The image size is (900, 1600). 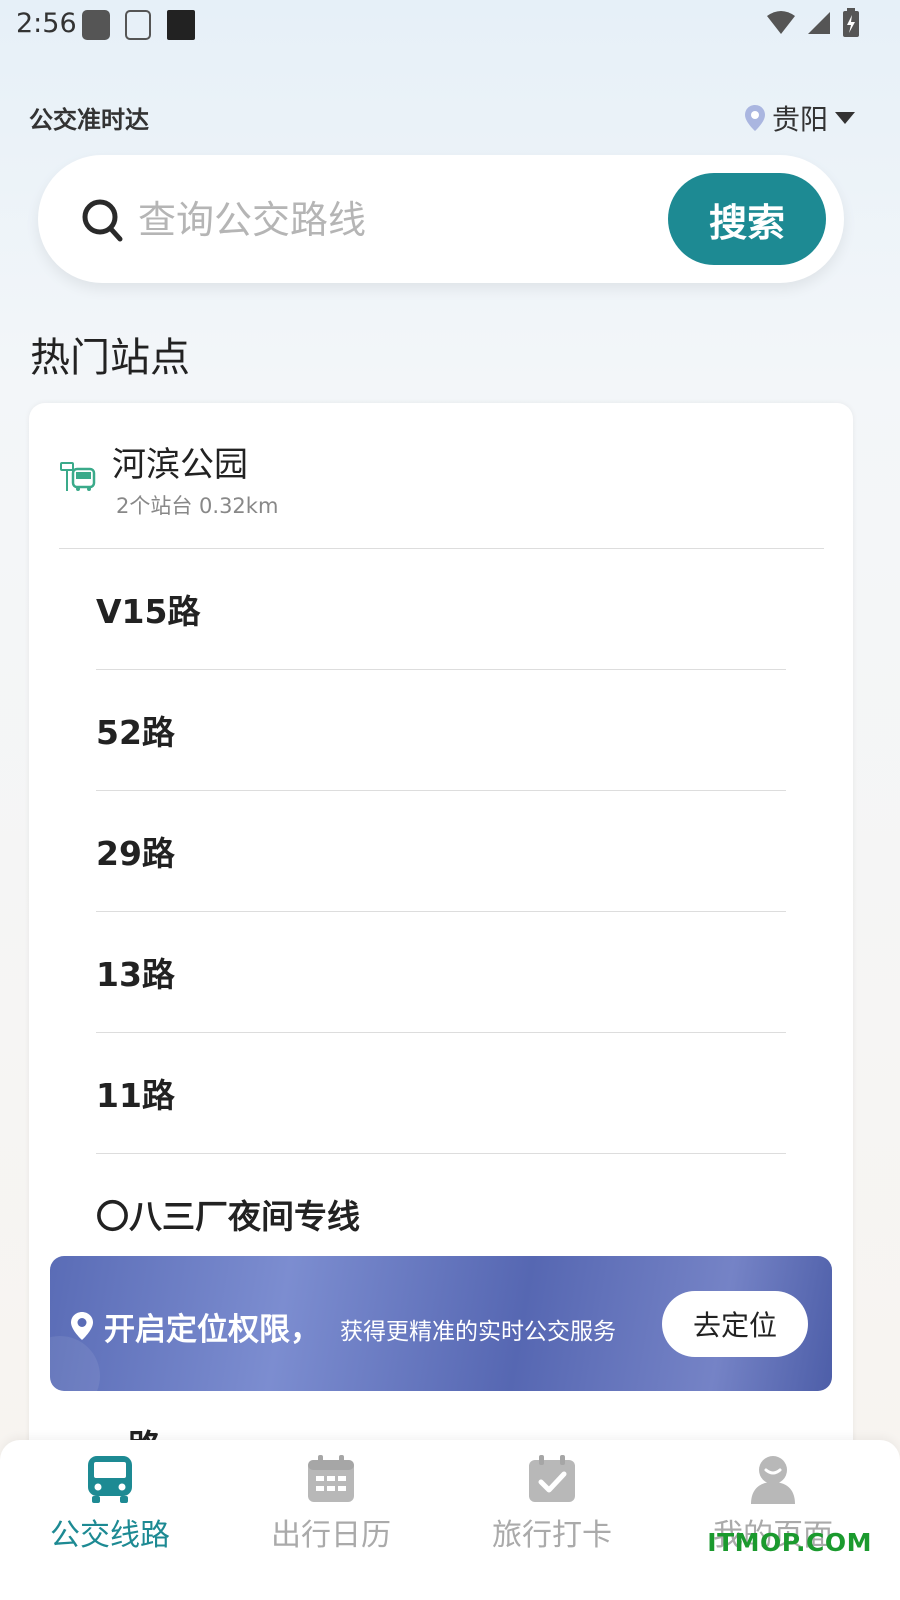 What do you see at coordinates (450, 25) in the screenshot?
I see `status-bar: 2:56` at bounding box center [450, 25].